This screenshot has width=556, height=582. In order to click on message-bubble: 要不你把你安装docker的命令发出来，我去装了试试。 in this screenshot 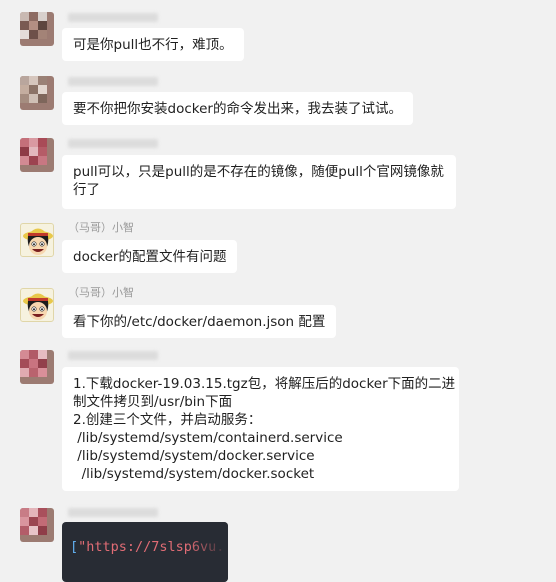, I will do `click(237, 108)`.